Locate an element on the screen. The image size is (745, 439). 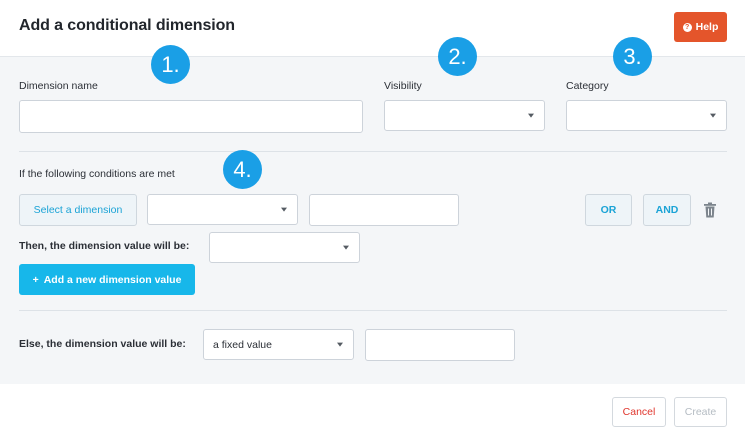
annotation-badge-2: 2. is located at coordinates (457, 56).